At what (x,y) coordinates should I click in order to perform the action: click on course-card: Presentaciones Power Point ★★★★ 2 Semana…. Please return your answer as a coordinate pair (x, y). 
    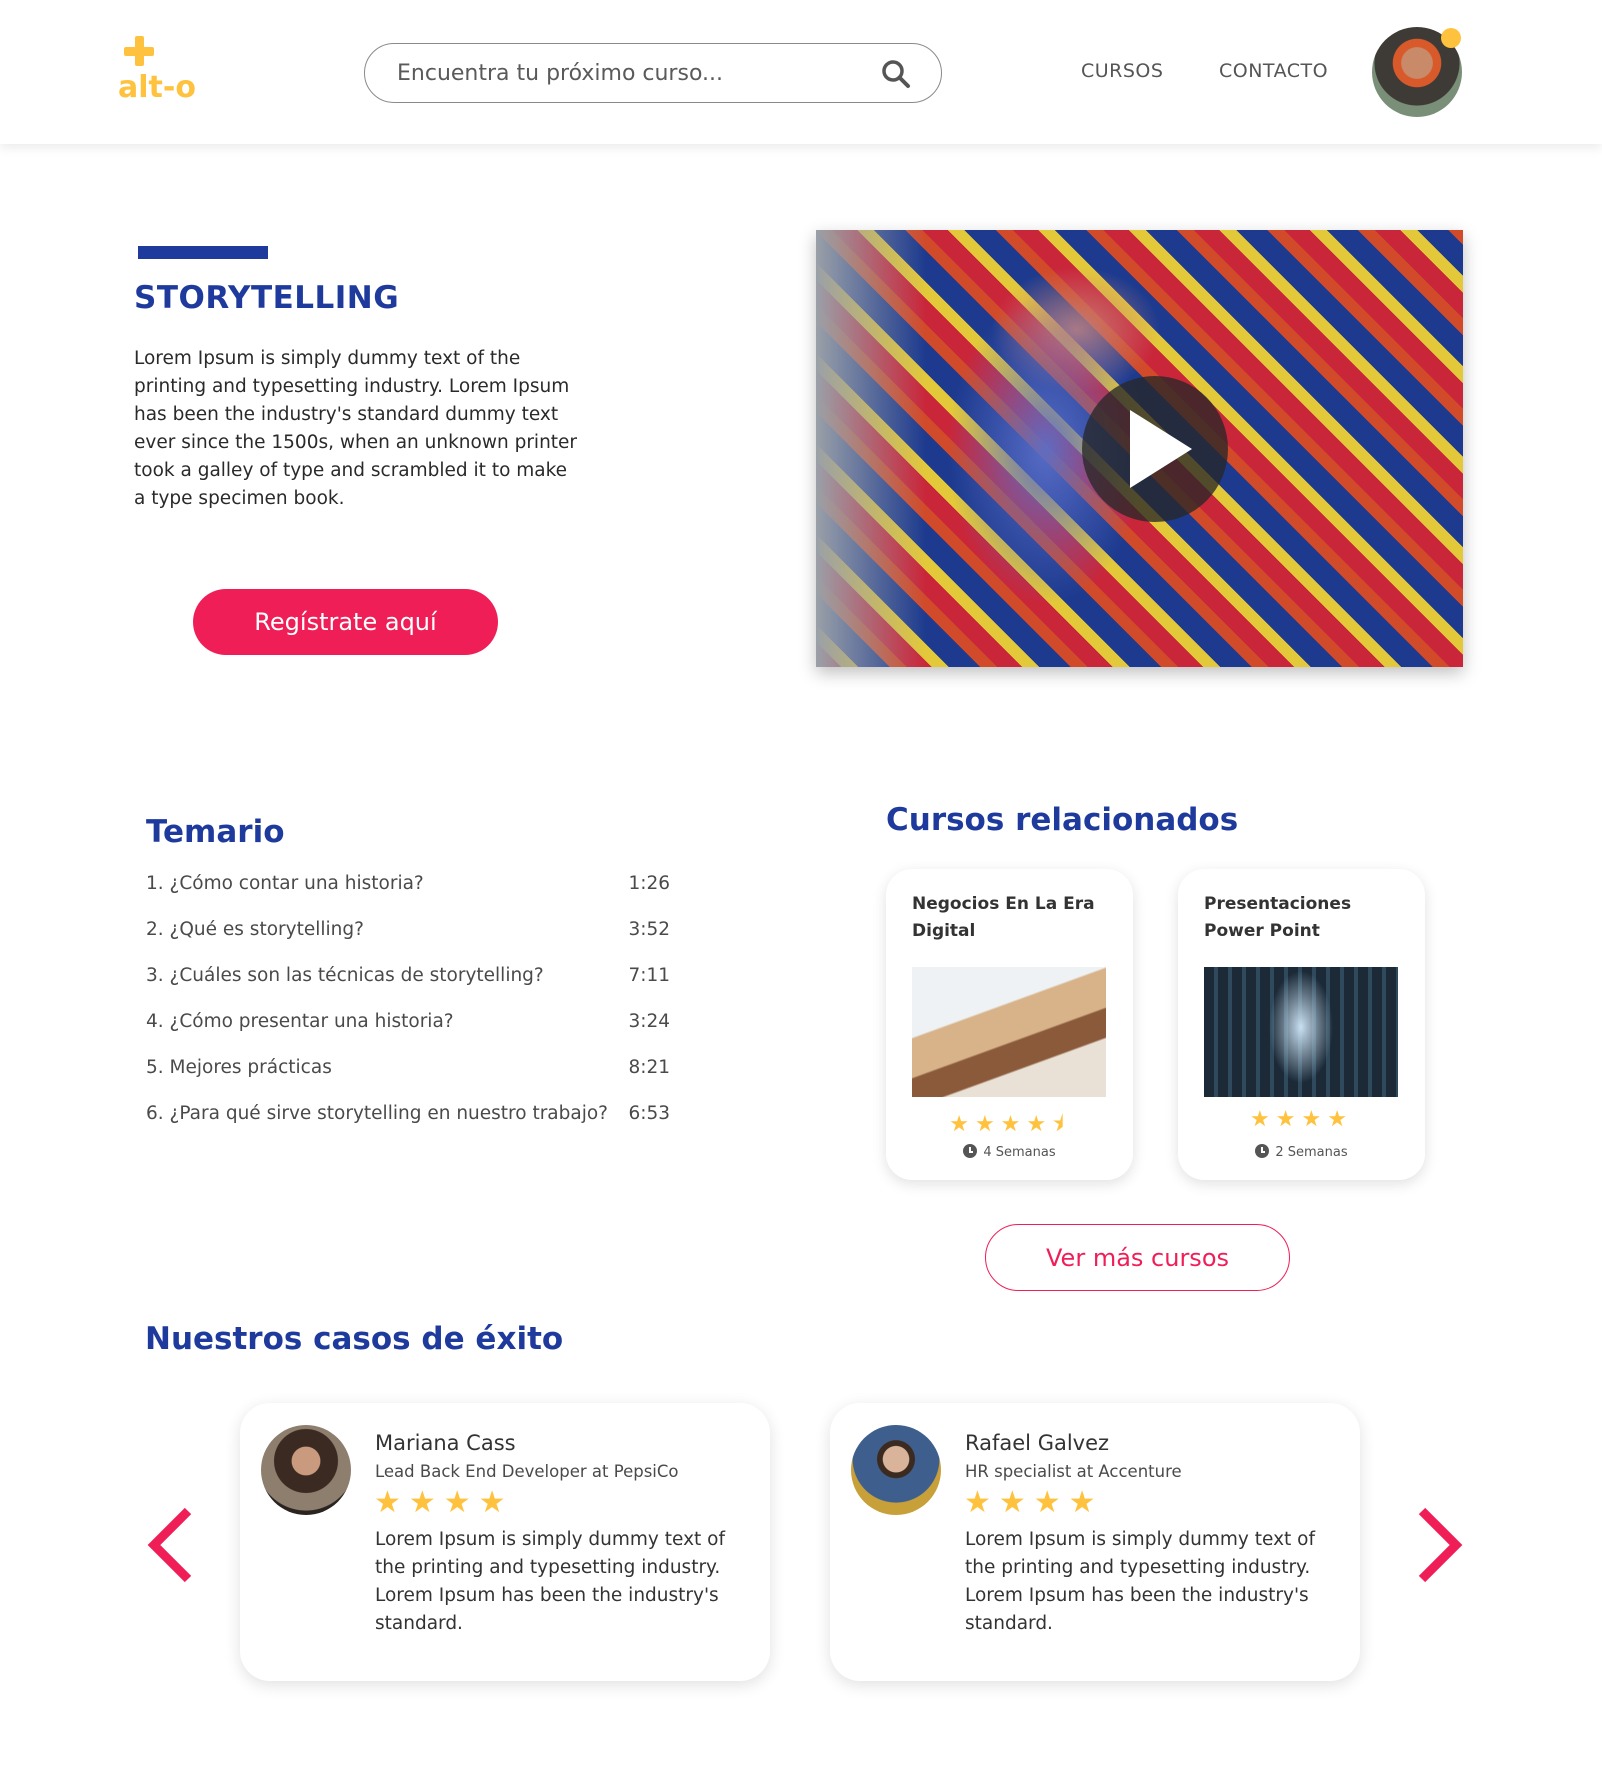
    Looking at the image, I should click on (1301, 1024).